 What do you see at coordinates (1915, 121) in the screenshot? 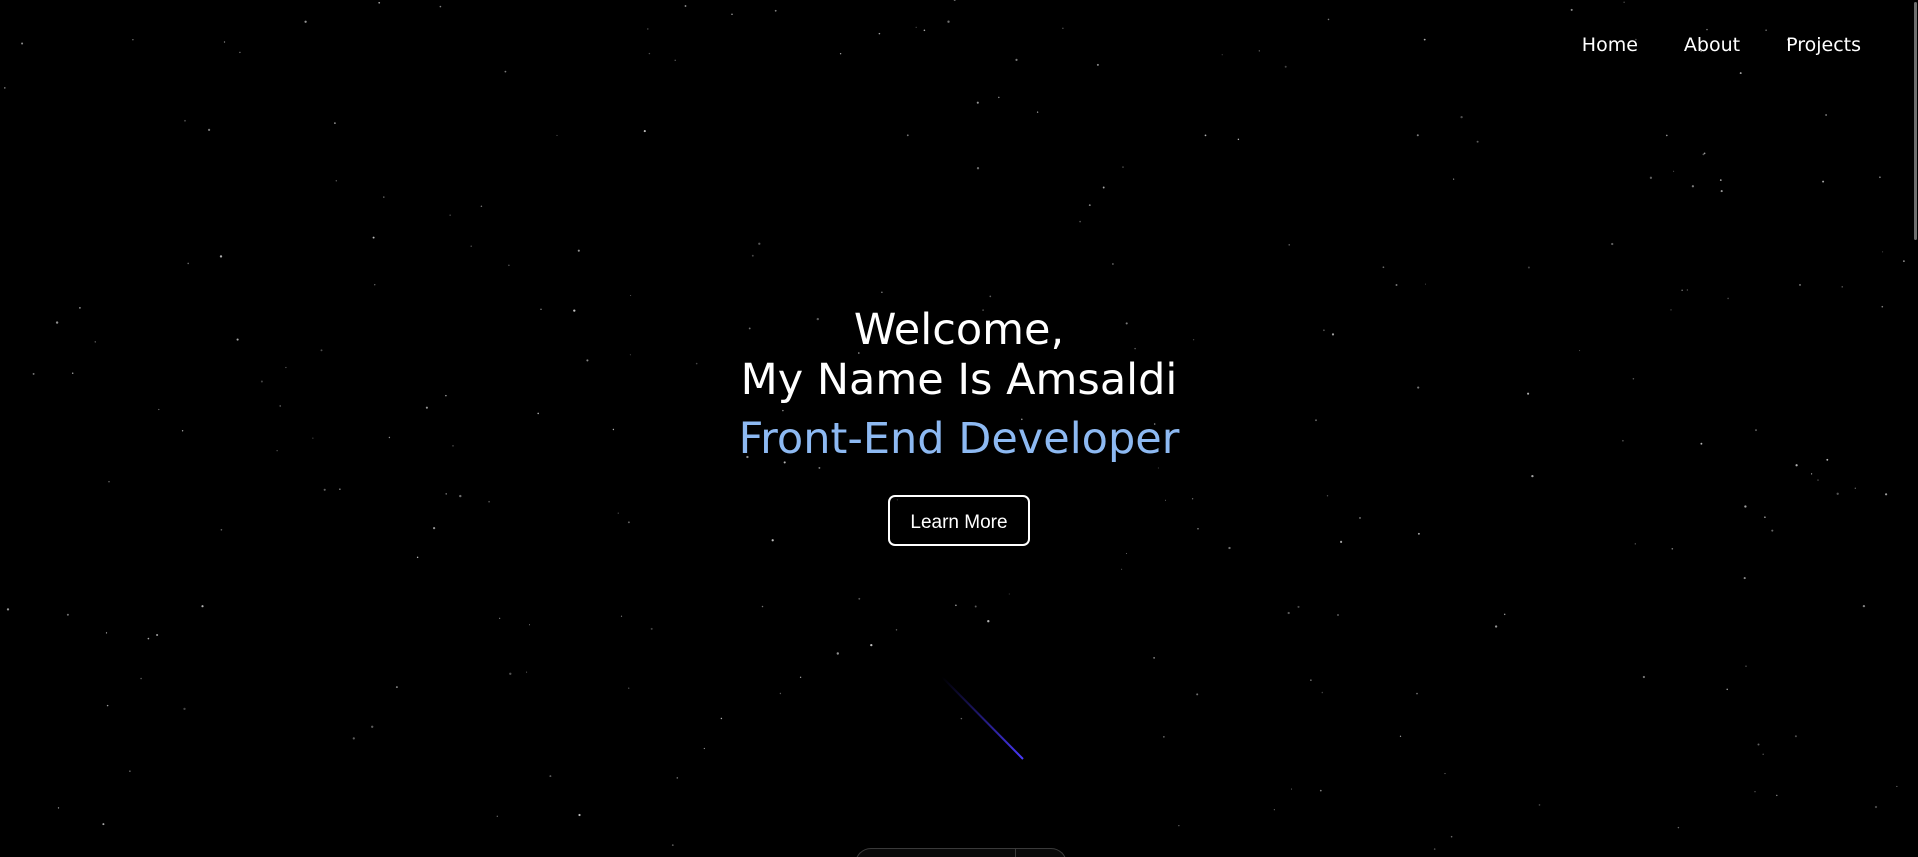
I see `scrollbar-thumb` at bounding box center [1915, 121].